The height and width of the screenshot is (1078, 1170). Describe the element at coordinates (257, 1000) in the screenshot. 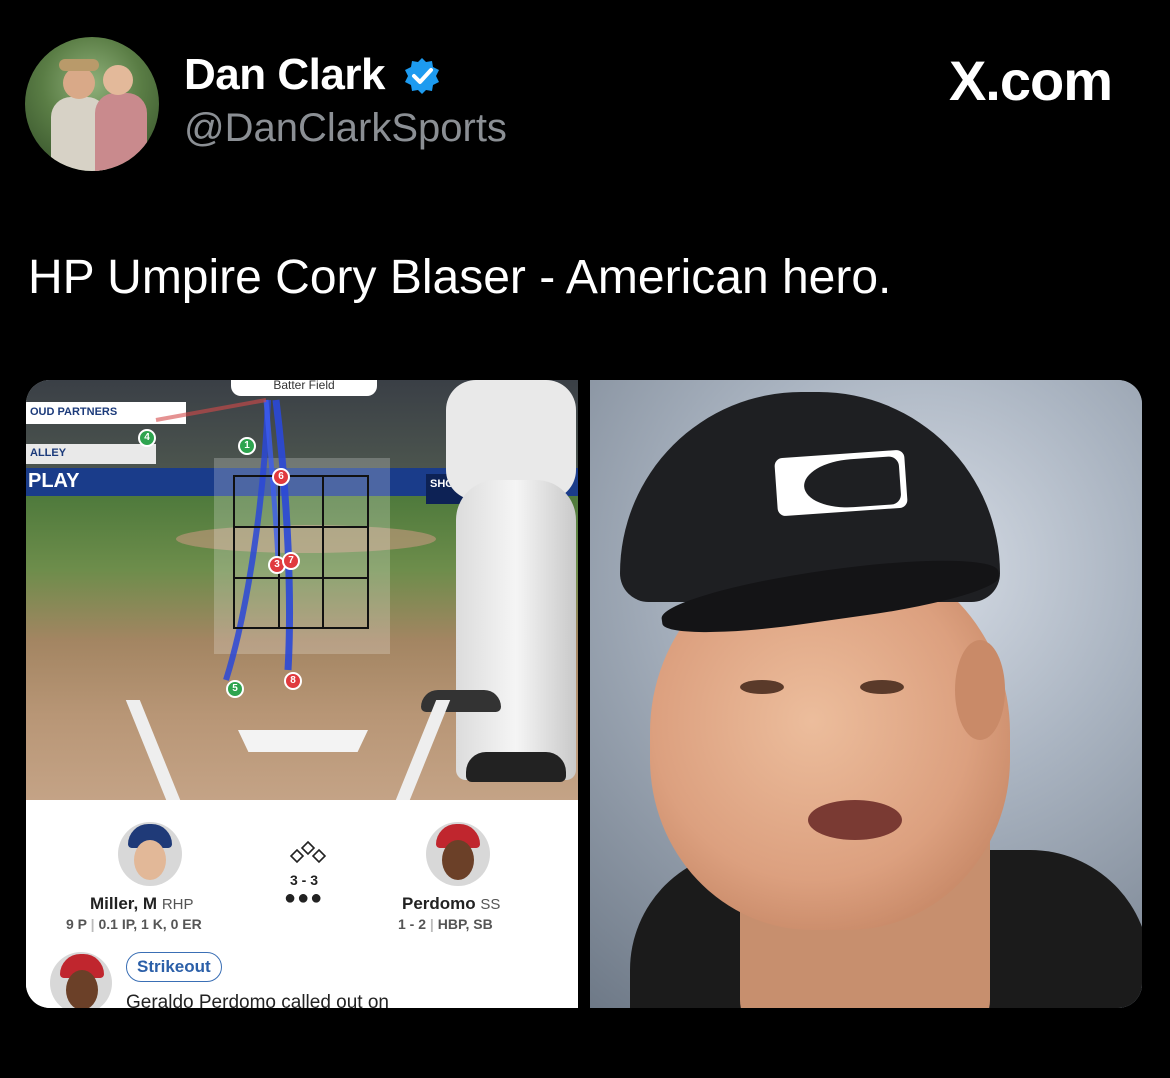

I see `play-description: Geraldo Perdomo called out on` at that location.